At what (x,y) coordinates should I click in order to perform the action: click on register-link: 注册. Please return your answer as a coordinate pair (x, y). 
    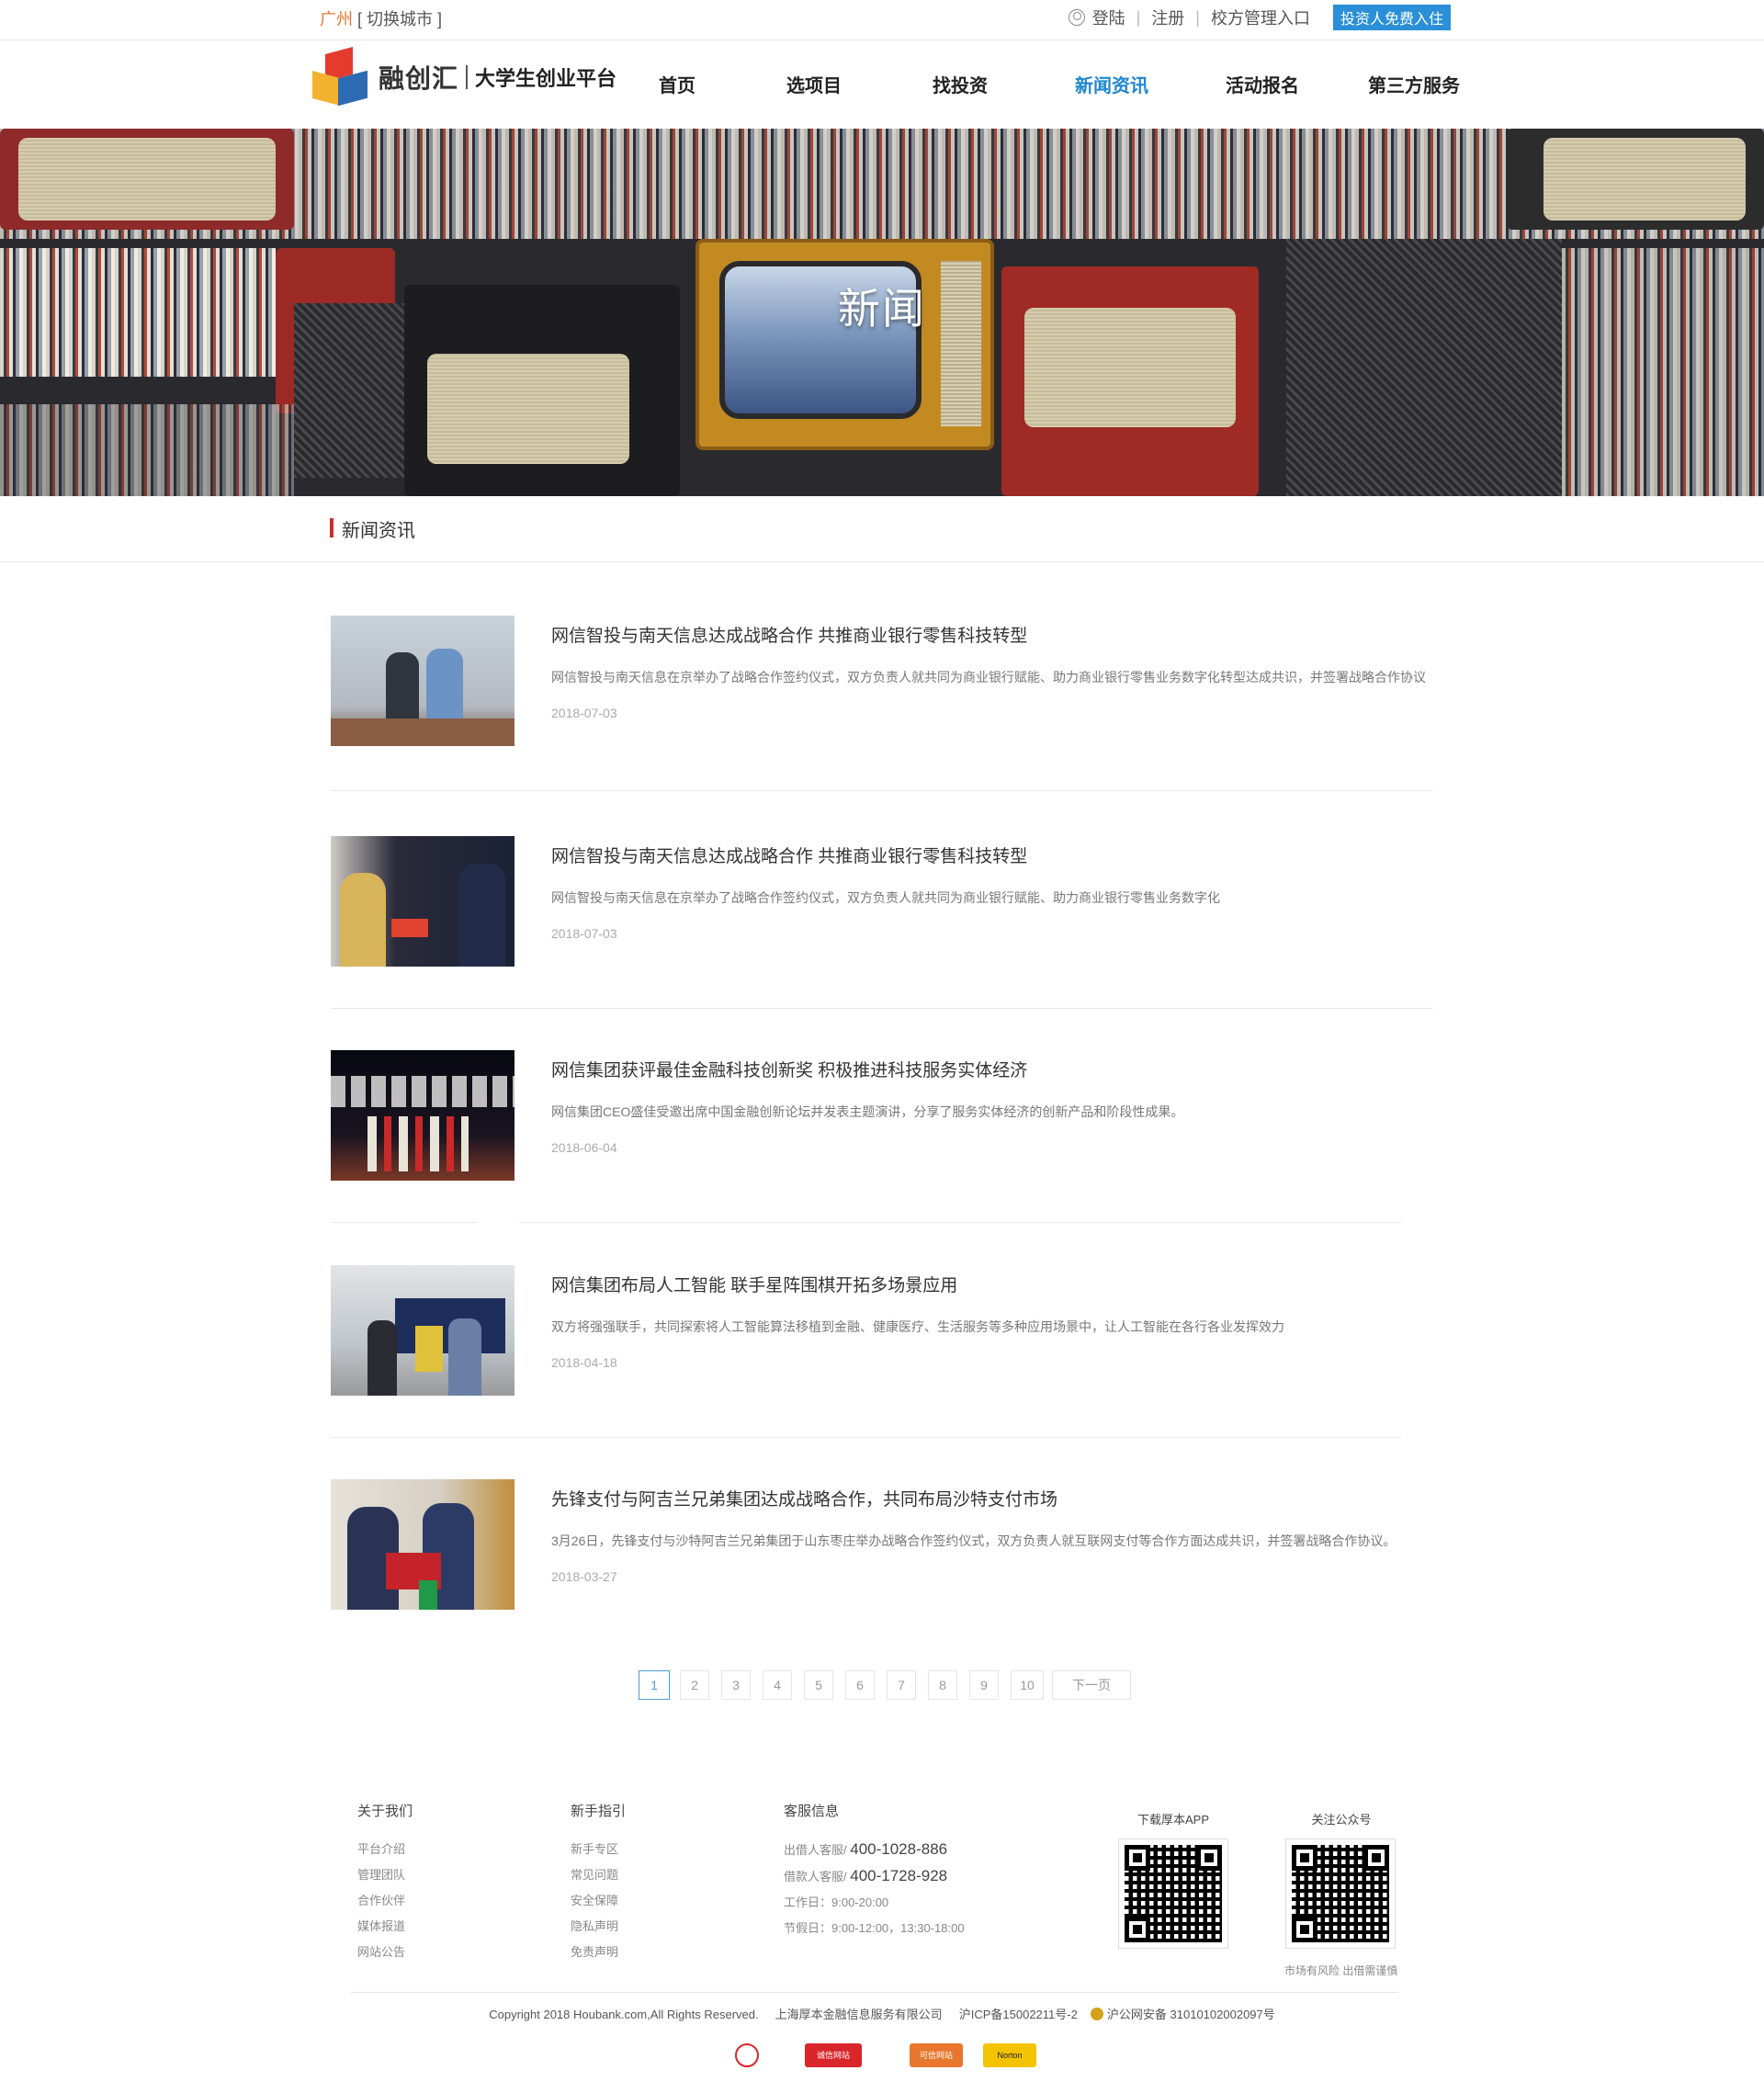
    Looking at the image, I should click on (1167, 17).